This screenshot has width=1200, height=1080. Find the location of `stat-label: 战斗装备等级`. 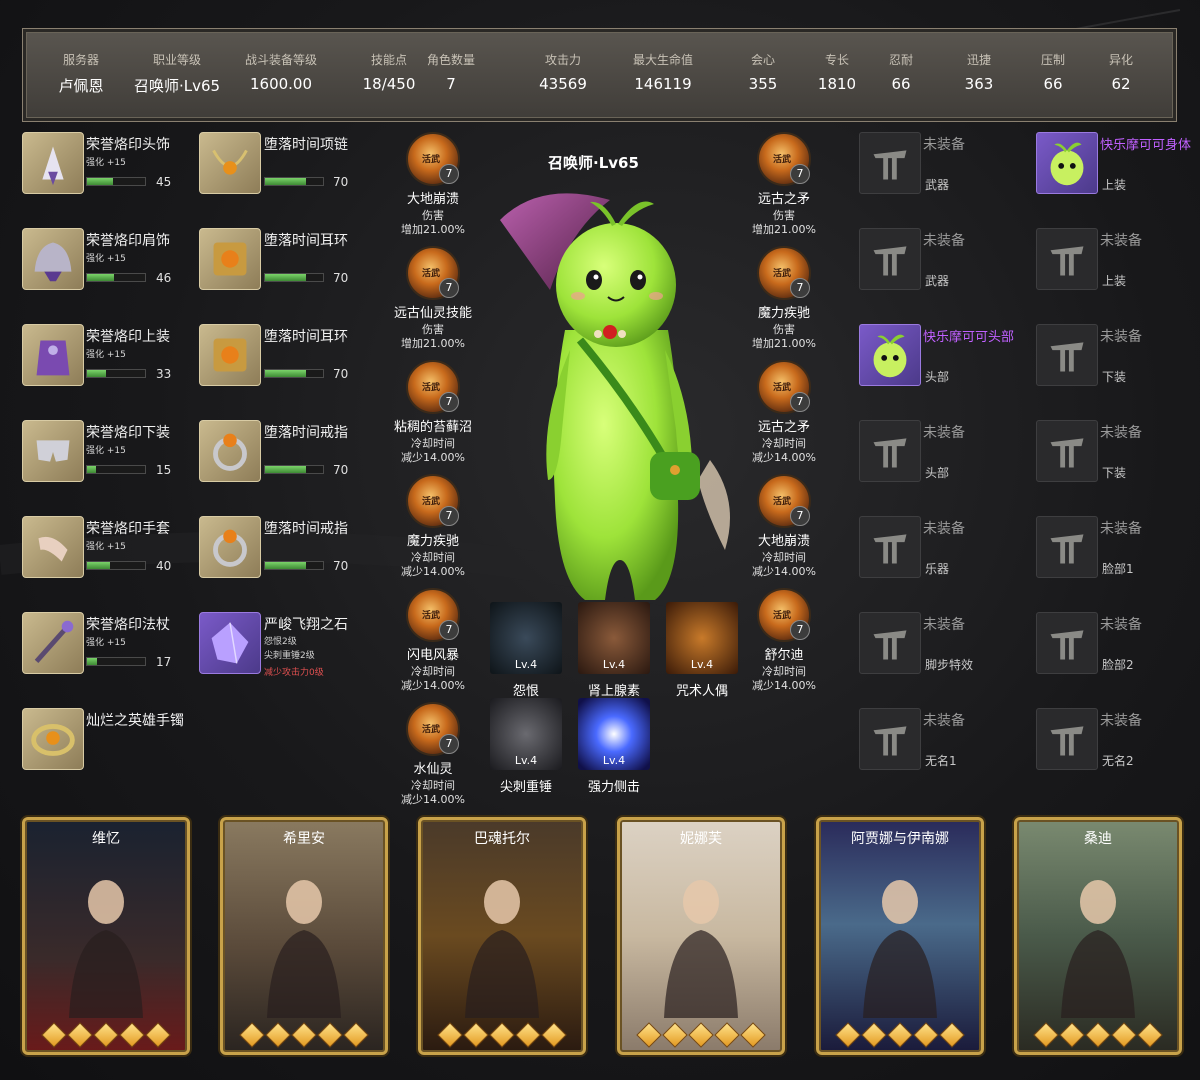

stat-label: 战斗装备等级 is located at coordinates (280, 60).